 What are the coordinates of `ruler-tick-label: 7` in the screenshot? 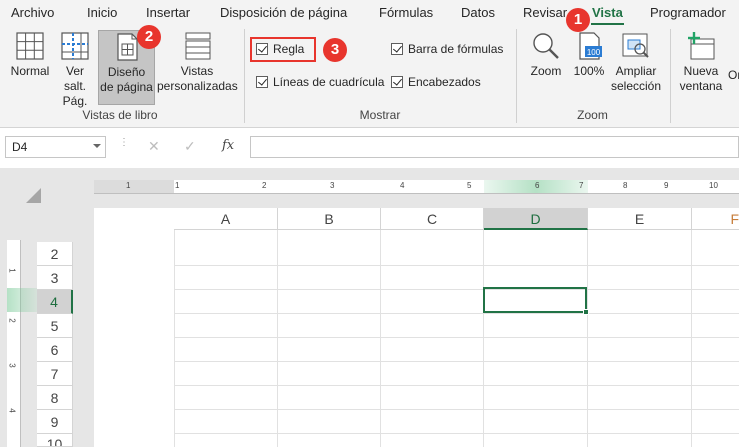 It's located at (581, 185).